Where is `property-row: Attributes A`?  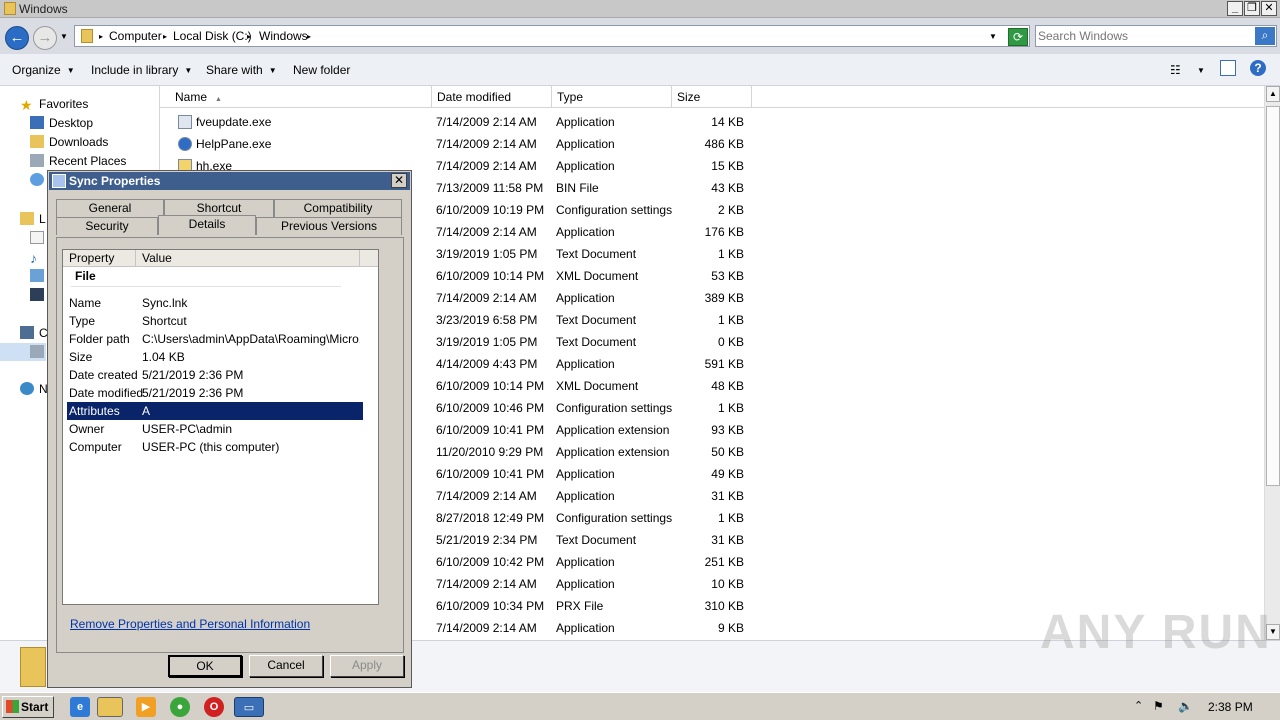 property-row: Attributes A is located at coordinates (215, 411).